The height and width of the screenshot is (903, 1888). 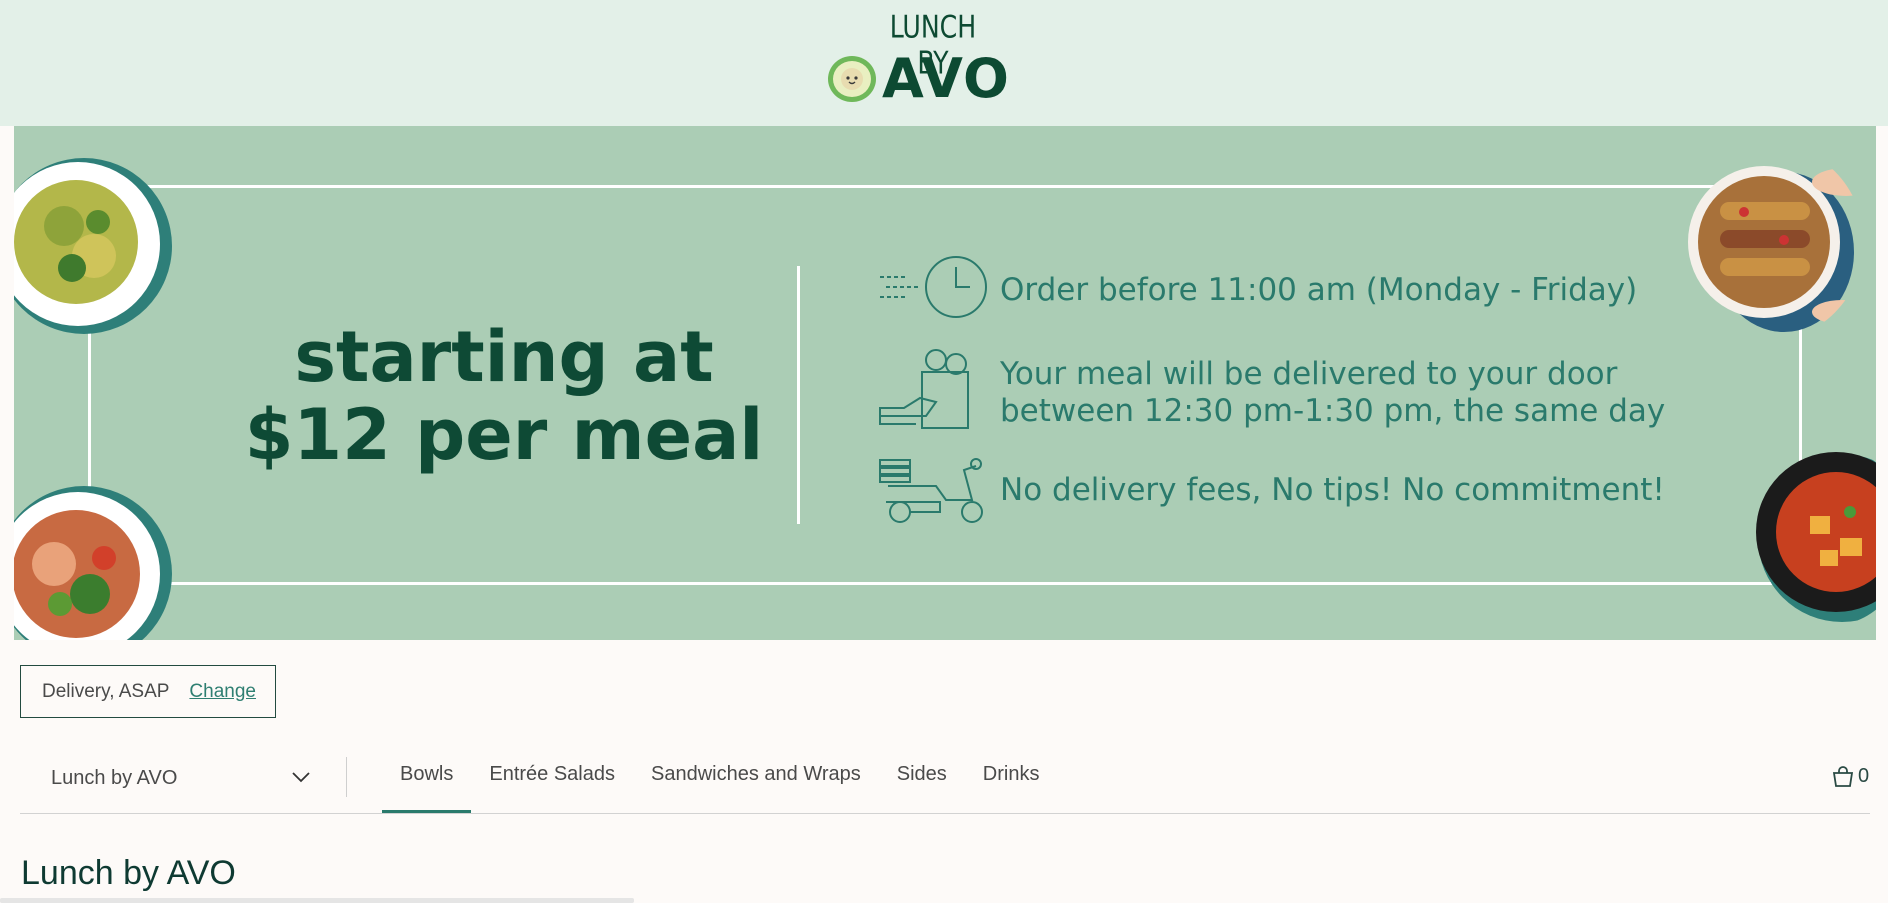 What do you see at coordinates (346, 777) in the screenshot?
I see `menu-separator` at bounding box center [346, 777].